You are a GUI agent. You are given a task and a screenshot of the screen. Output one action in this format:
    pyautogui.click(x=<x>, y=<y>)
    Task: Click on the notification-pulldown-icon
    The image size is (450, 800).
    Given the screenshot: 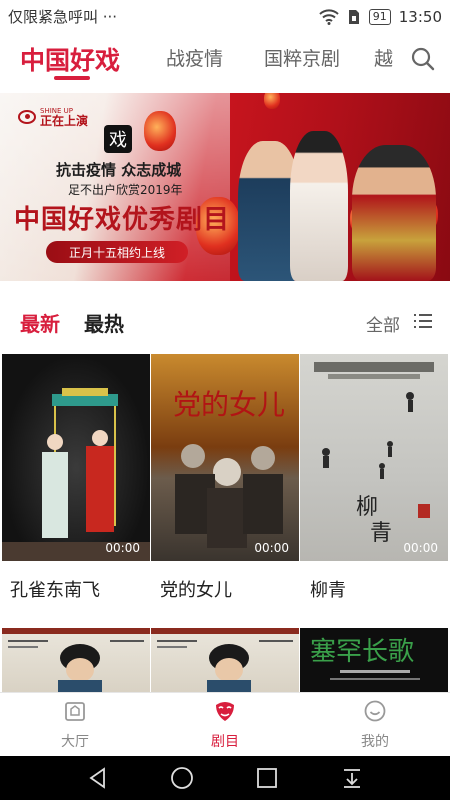 What is the action you would take?
    pyautogui.click(x=352, y=778)
    